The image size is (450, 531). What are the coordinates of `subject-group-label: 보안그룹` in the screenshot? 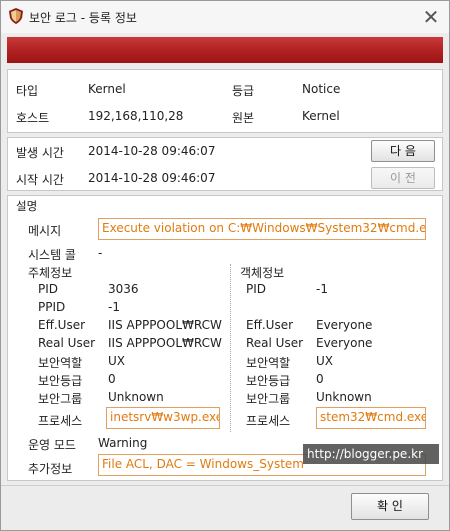 It's located at (60, 399).